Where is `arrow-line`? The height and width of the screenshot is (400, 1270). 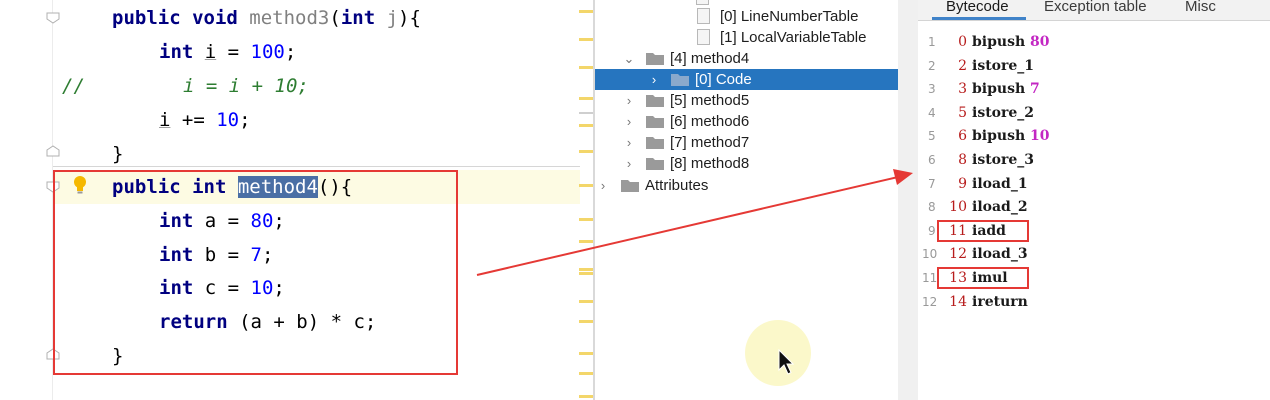 arrow-line is located at coordinates (687, 226).